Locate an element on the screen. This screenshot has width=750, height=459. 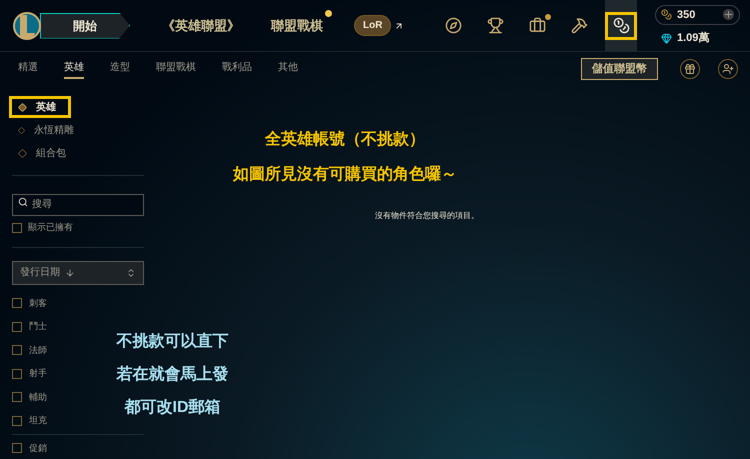
caption-text: 如圖所見沒有可購買的角色囉～ is located at coordinates (345, 174).